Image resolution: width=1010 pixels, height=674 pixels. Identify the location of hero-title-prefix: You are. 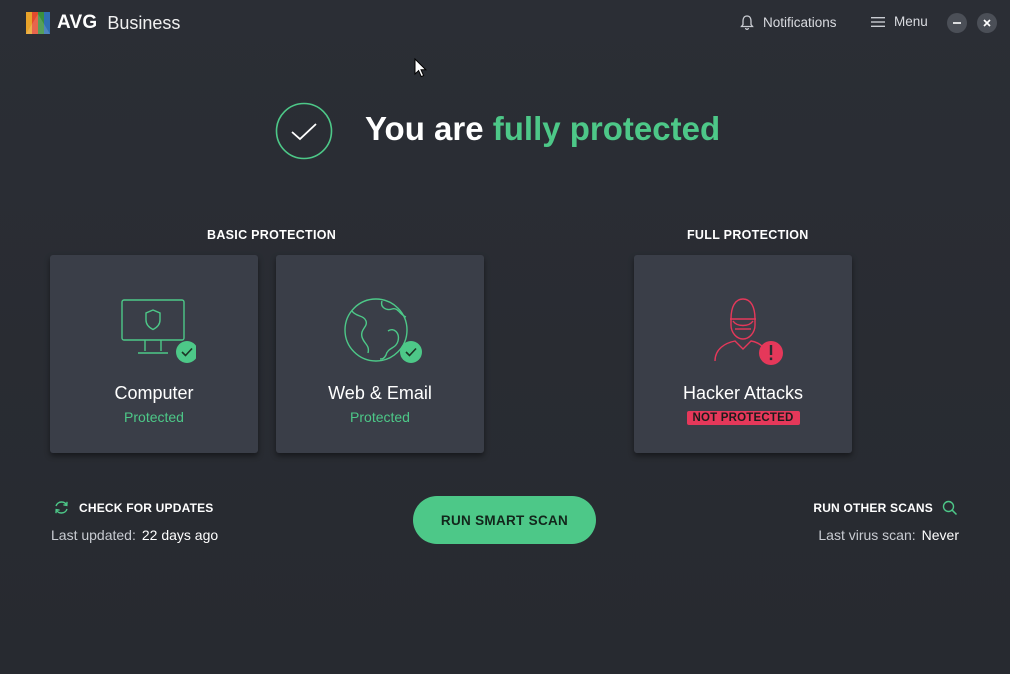
(429, 128).